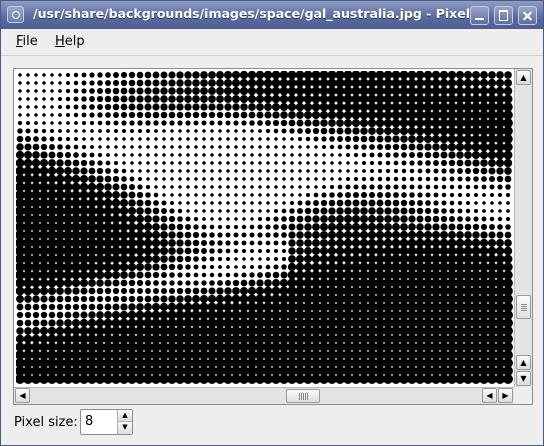  Describe the element at coordinates (523, 362) in the screenshot. I see `scroll-up-button: ▲` at that location.